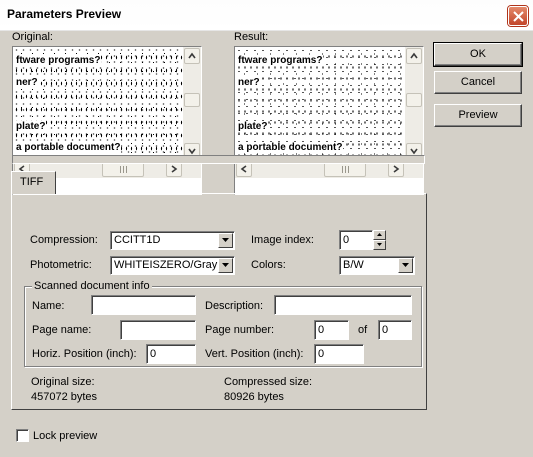 The image size is (533, 457). Describe the element at coordinates (33, 182) in the screenshot. I see `tab-tiff: TIFF` at that location.